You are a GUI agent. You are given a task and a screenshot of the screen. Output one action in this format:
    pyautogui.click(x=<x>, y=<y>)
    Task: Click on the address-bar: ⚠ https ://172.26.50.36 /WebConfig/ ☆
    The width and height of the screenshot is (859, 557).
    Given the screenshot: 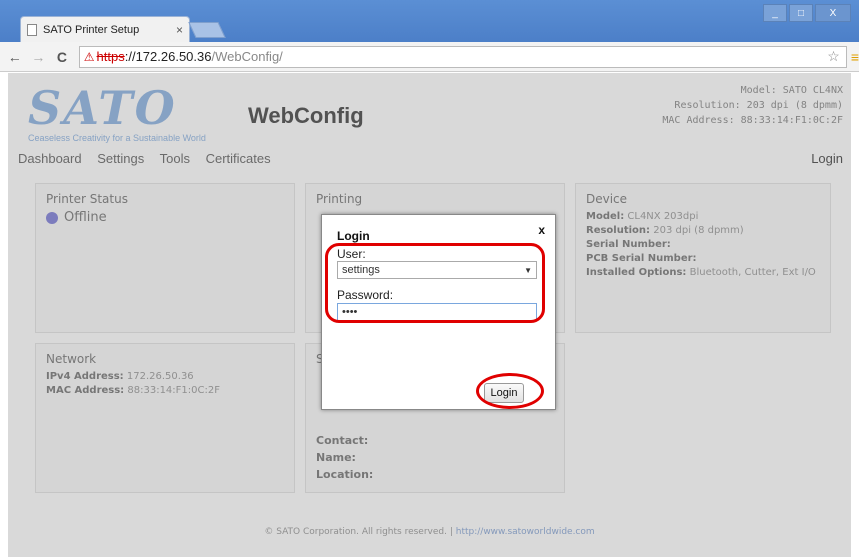 What is the action you would take?
    pyautogui.click(x=462, y=56)
    